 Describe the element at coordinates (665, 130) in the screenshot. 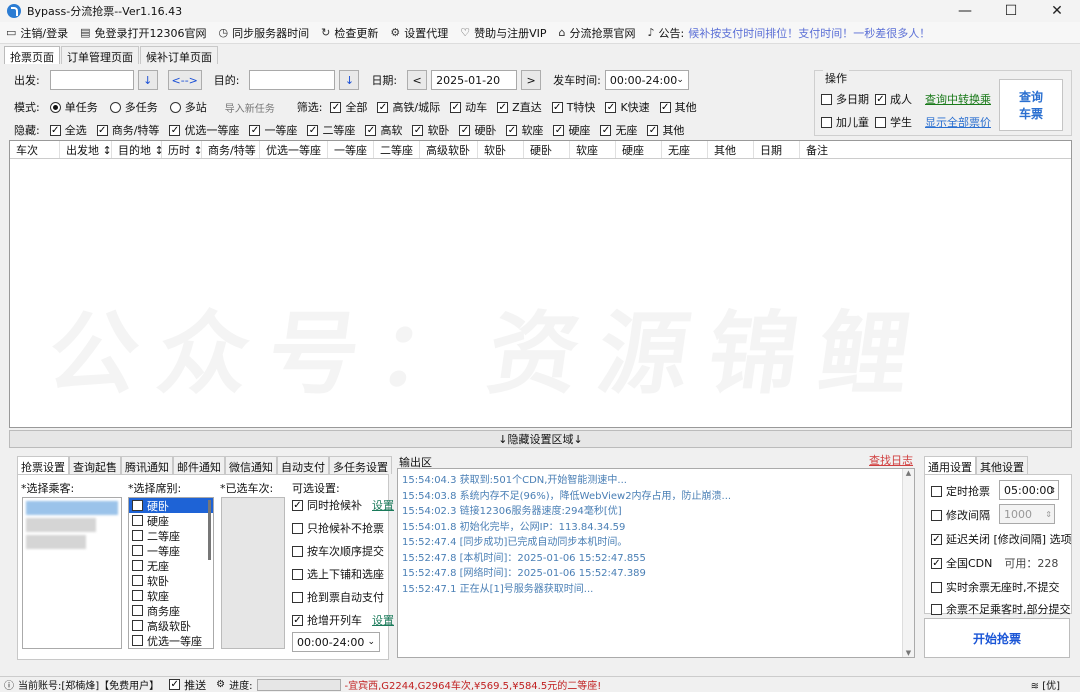

I see `hide-other: 其他` at that location.